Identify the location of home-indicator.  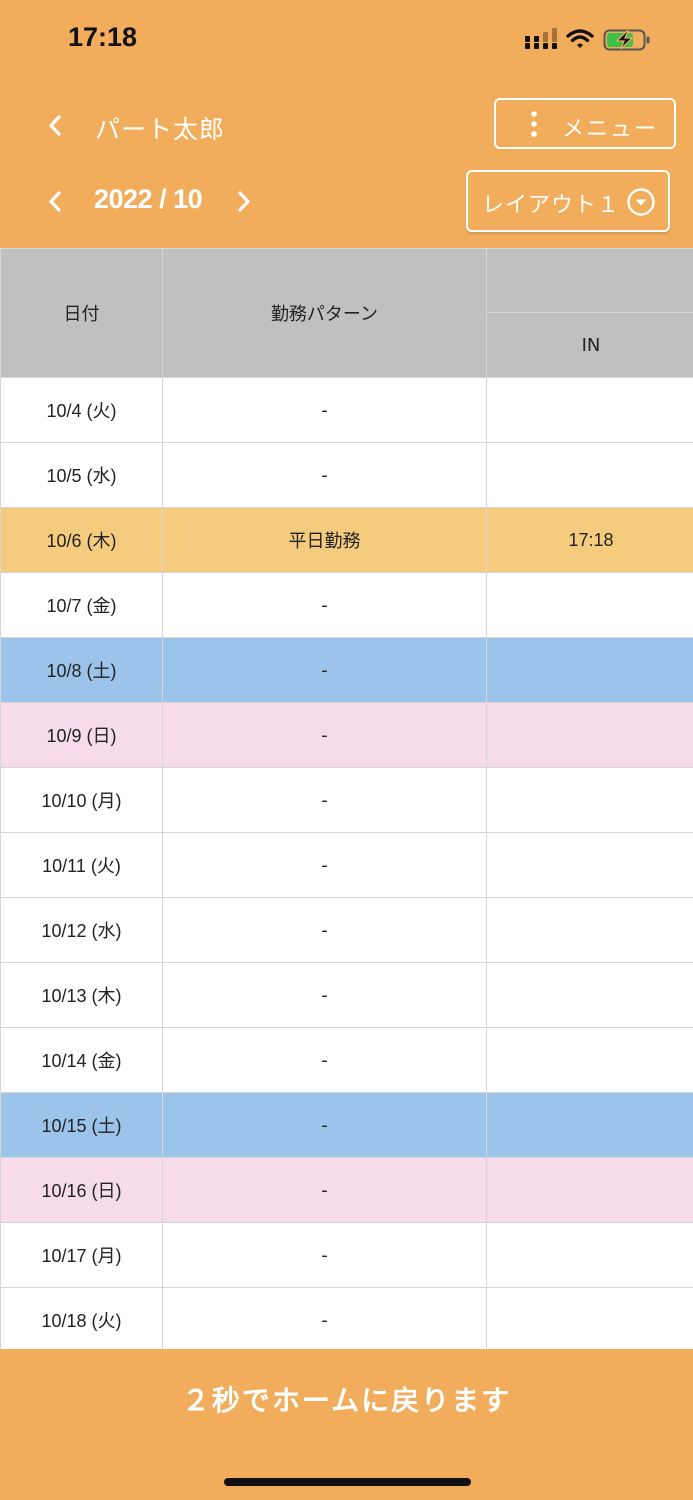
(347, 1482).